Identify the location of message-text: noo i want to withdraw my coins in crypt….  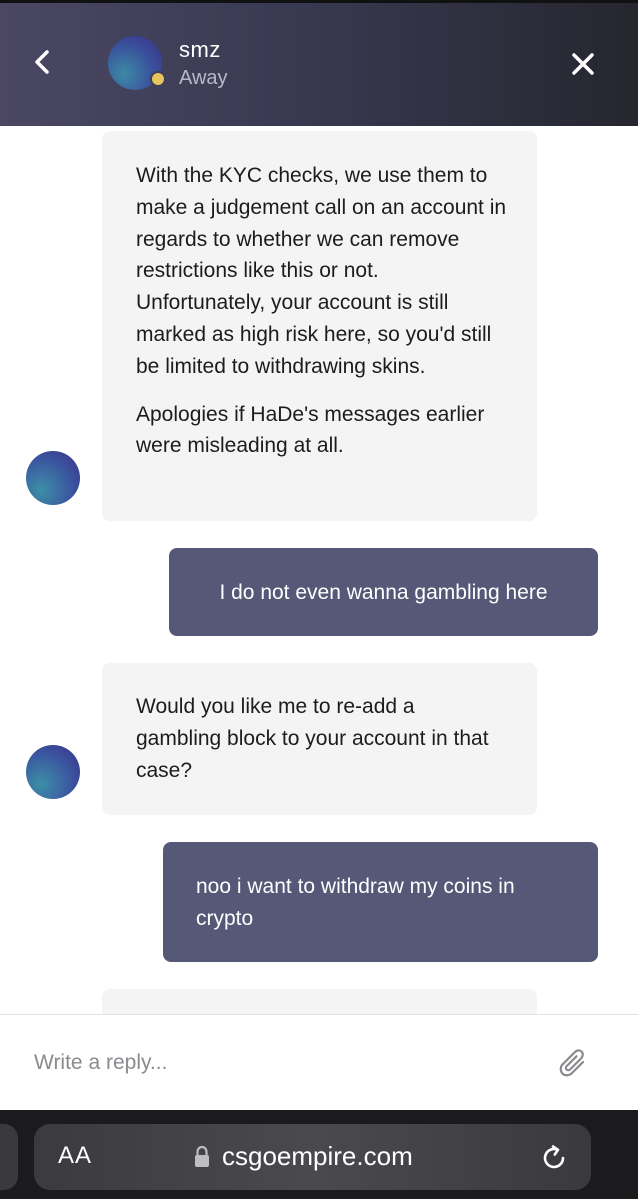
(355, 902).